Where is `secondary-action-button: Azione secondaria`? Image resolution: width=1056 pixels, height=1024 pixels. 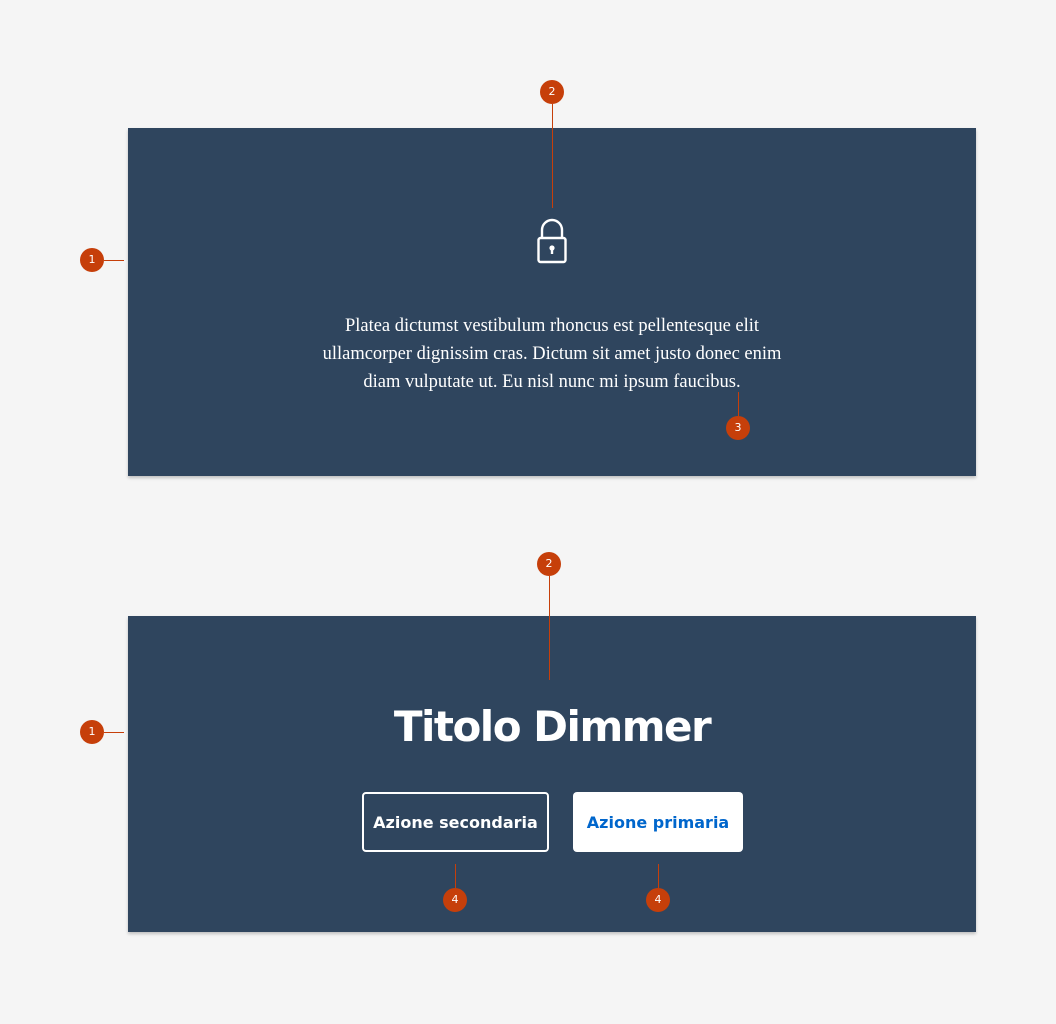
secondary-action-button: Azione secondaria is located at coordinates (455, 822).